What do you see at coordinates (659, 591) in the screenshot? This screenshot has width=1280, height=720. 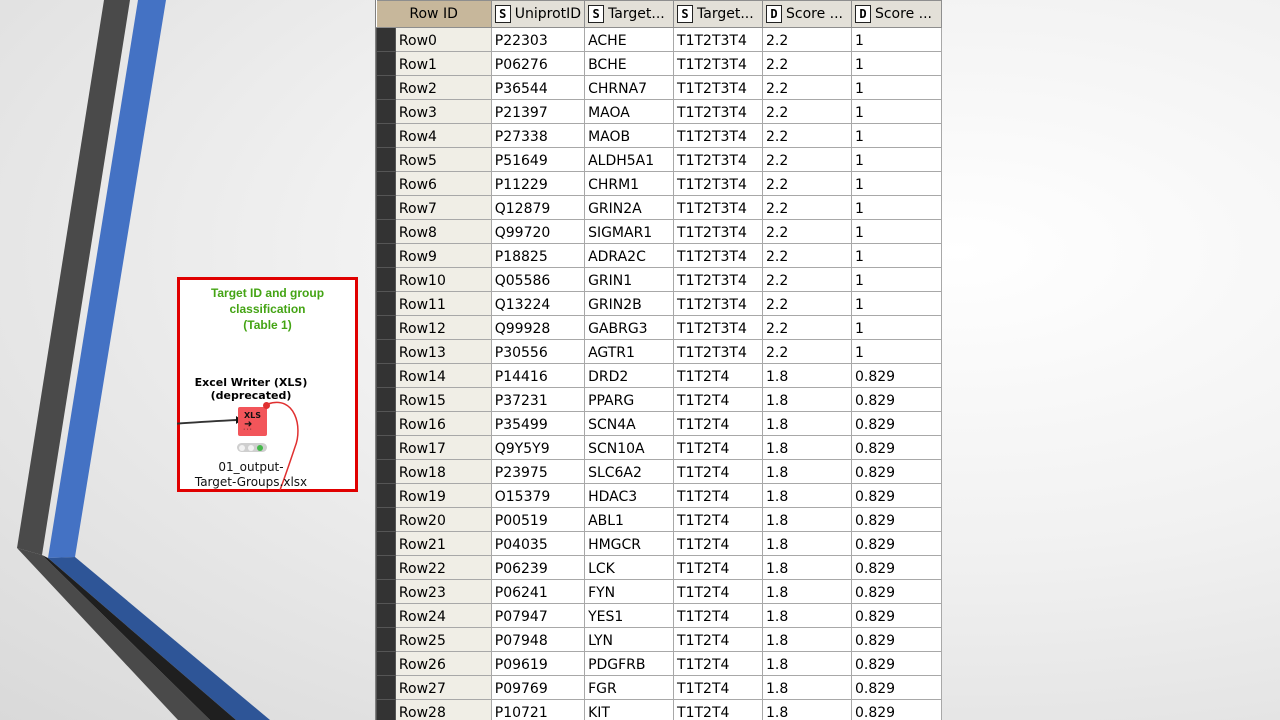 I see `table-row: Row23 P06241 FYN T1T2T4 1.8 0.829` at bounding box center [659, 591].